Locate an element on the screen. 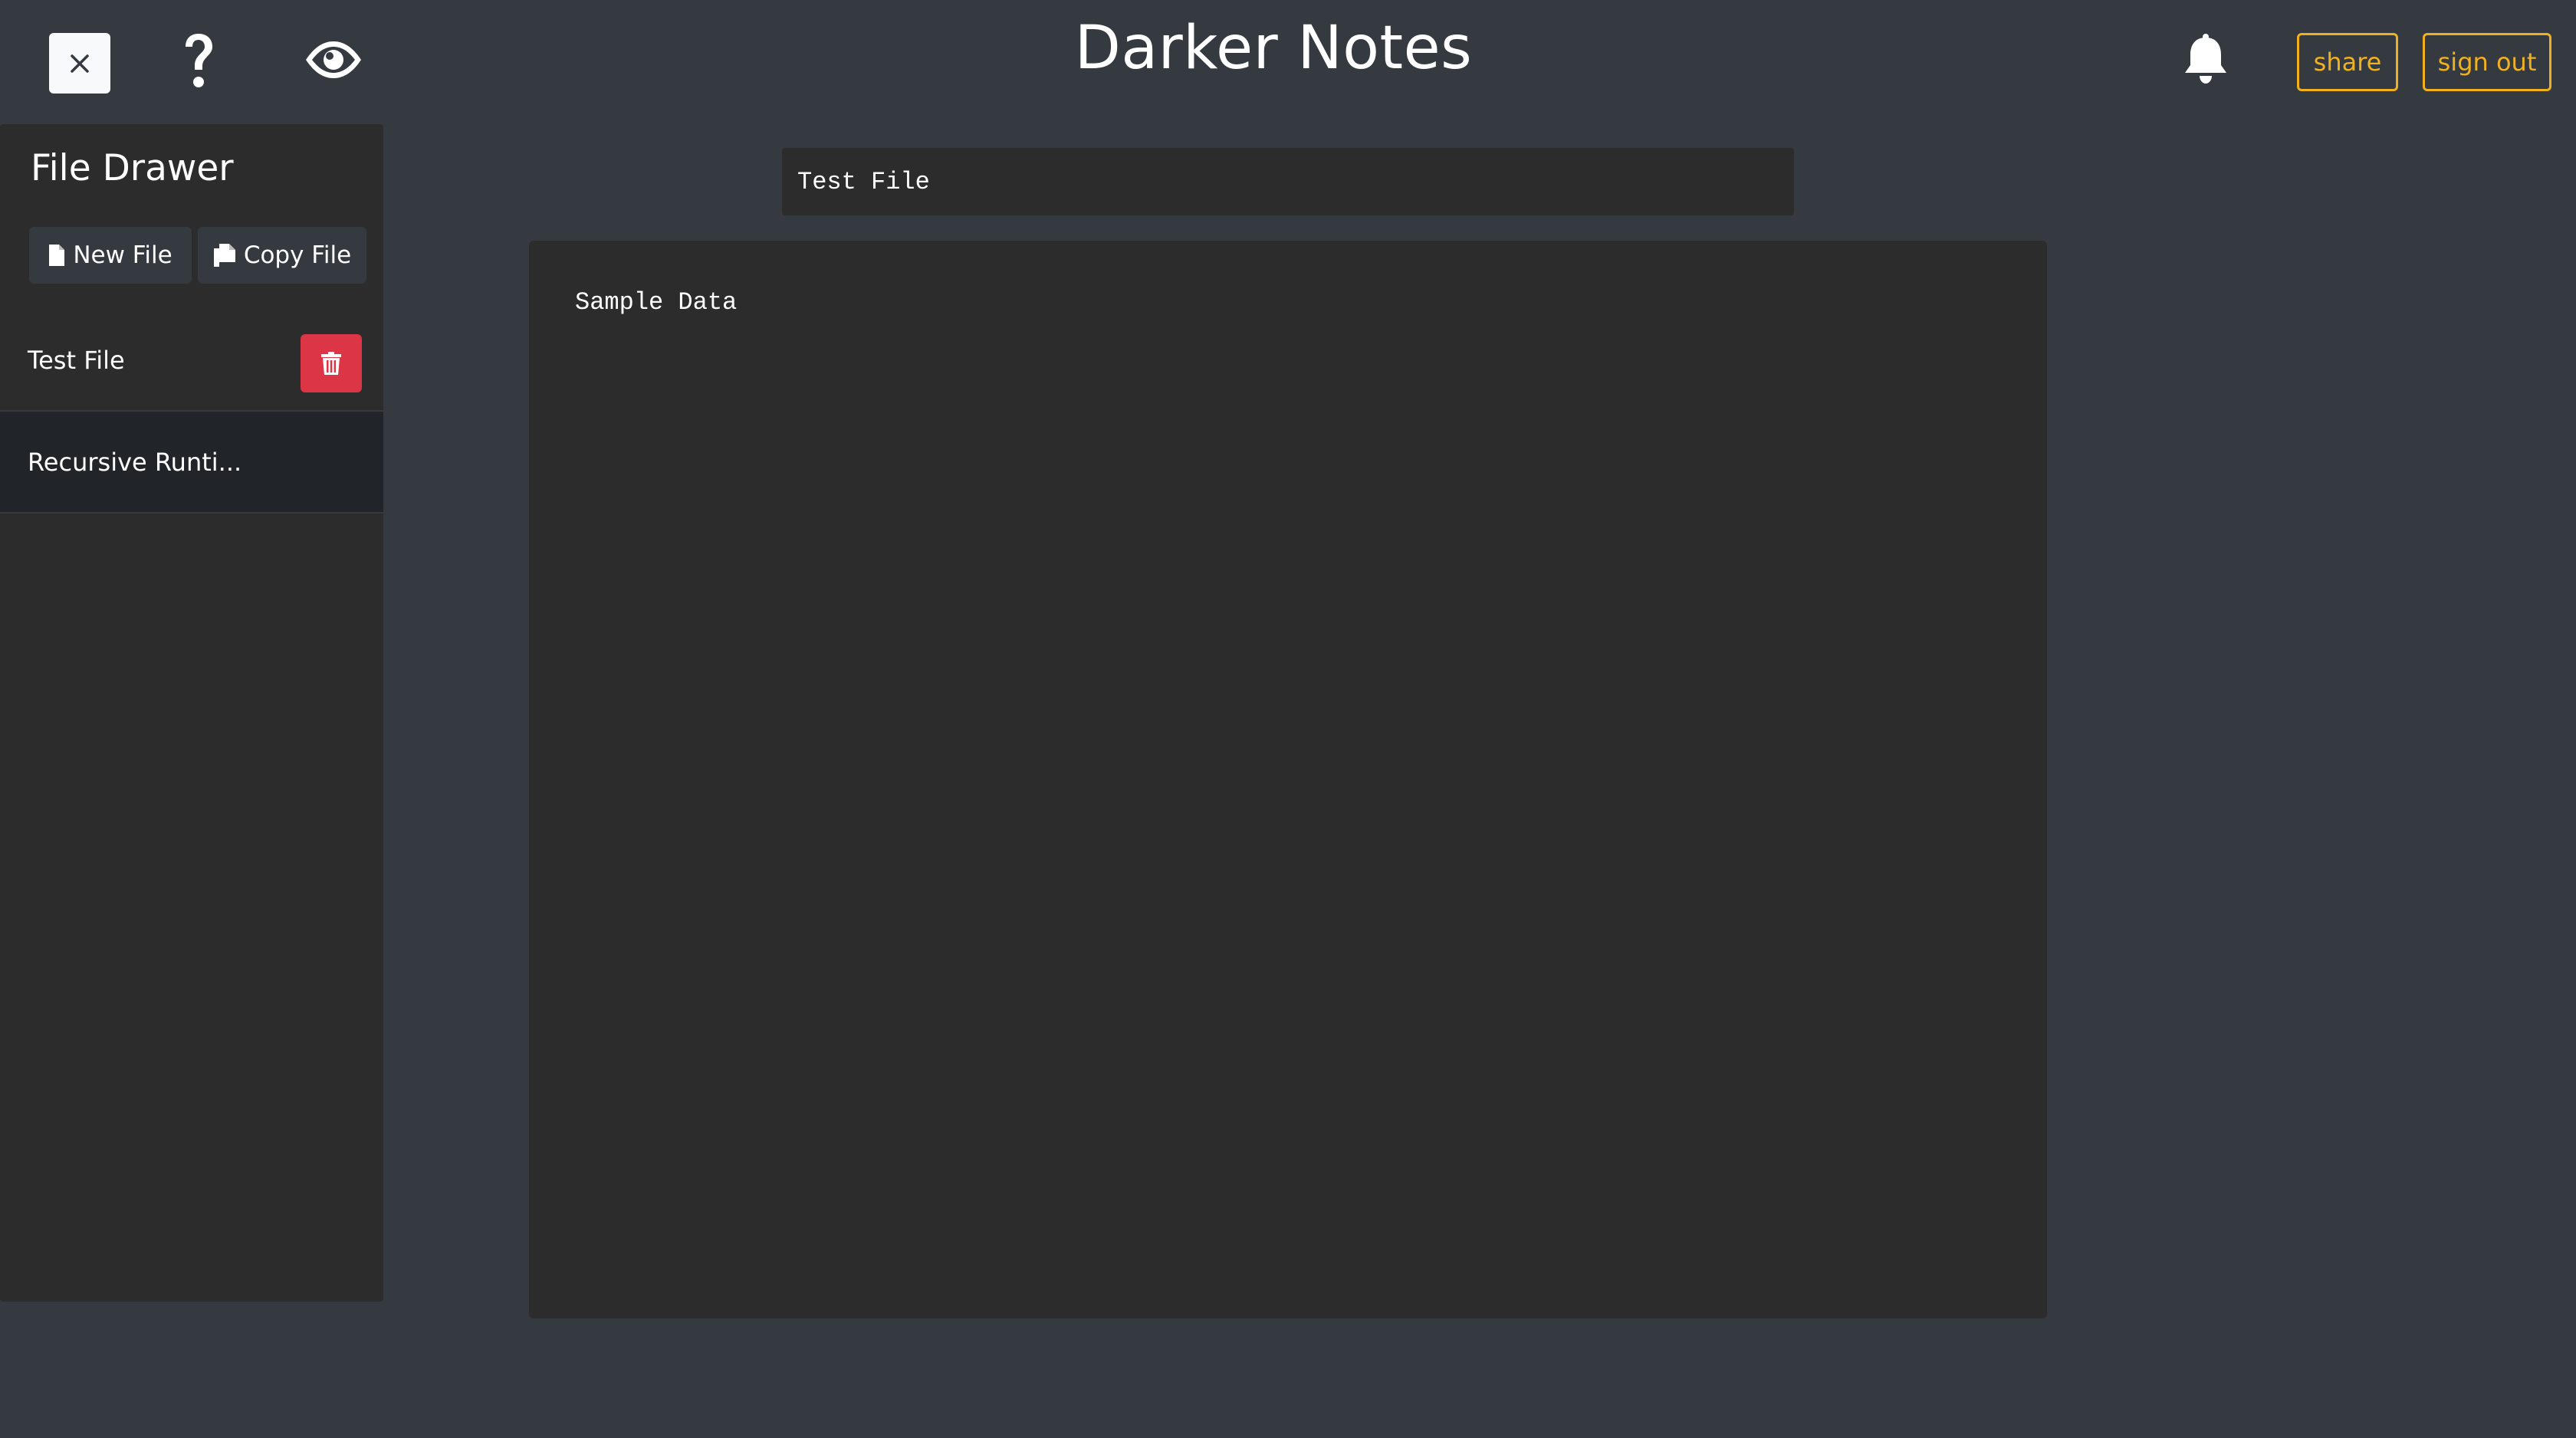  new-file-button: New File is located at coordinates (110, 255).